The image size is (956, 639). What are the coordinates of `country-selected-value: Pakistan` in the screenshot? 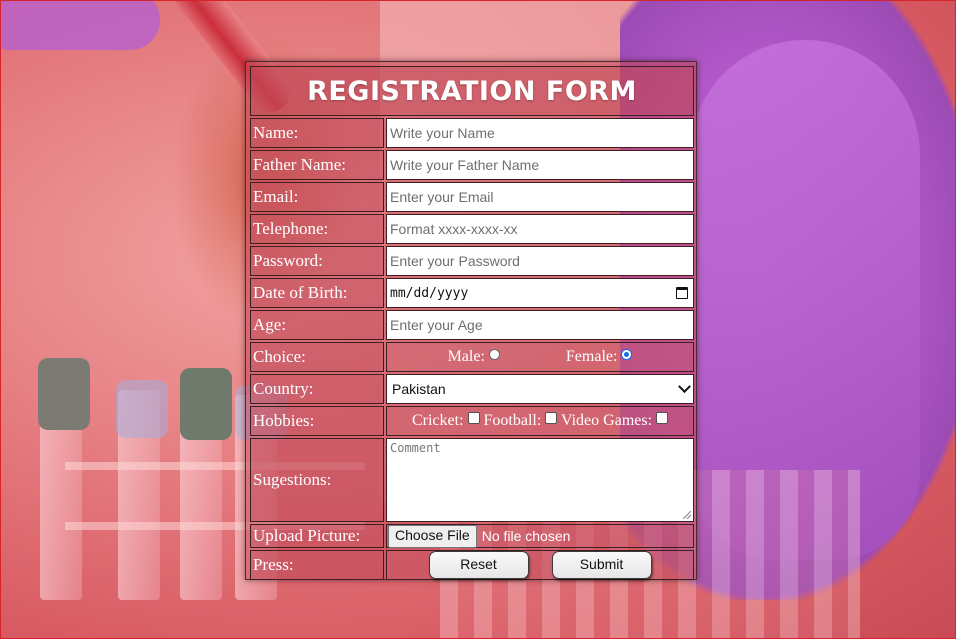 It's located at (419, 389).